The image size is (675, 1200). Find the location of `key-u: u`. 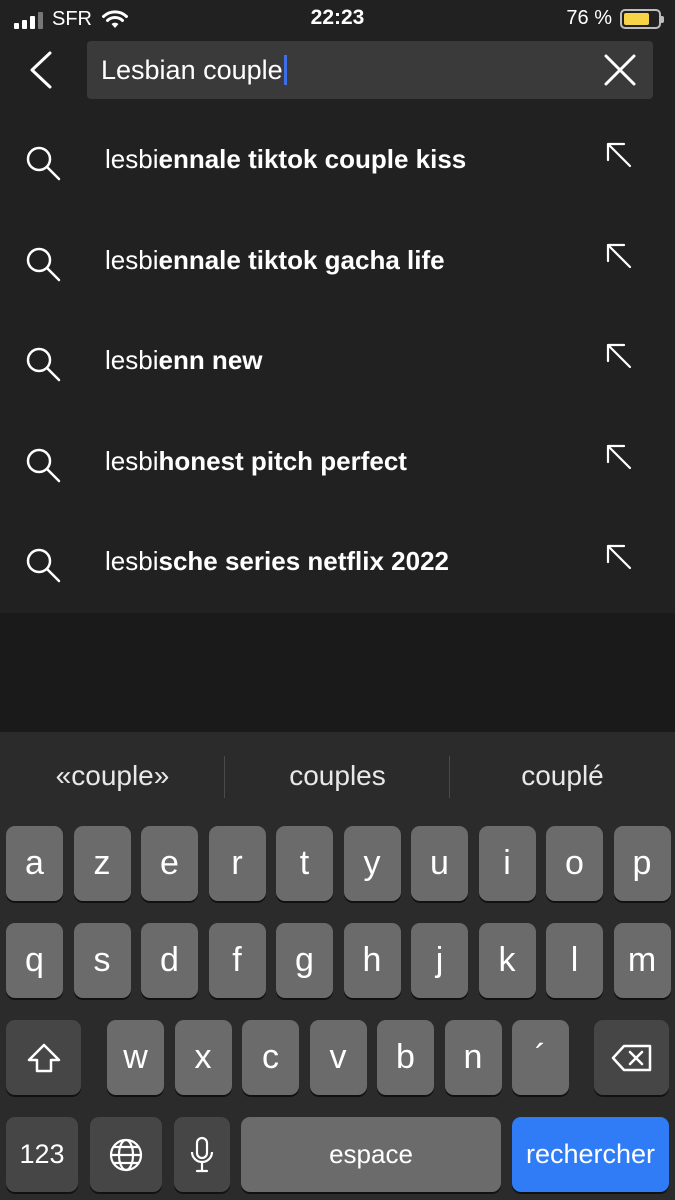

key-u: u is located at coordinates (439, 863).